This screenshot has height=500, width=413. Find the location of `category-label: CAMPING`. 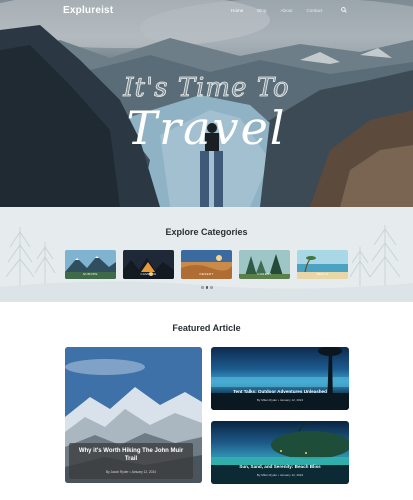

category-label: CAMPING is located at coordinates (148, 274).